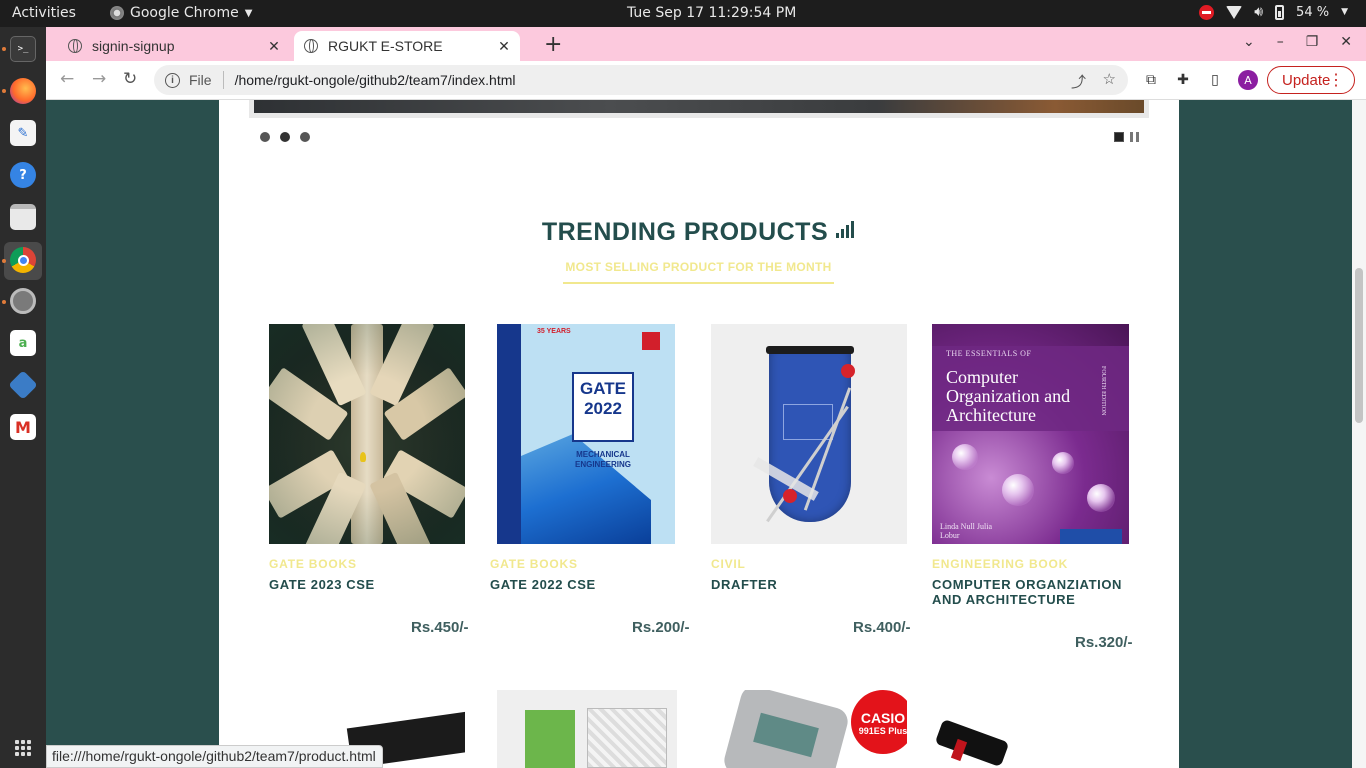  What do you see at coordinates (1359, 345) in the screenshot?
I see `scrollbar-thumb` at bounding box center [1359, 345].